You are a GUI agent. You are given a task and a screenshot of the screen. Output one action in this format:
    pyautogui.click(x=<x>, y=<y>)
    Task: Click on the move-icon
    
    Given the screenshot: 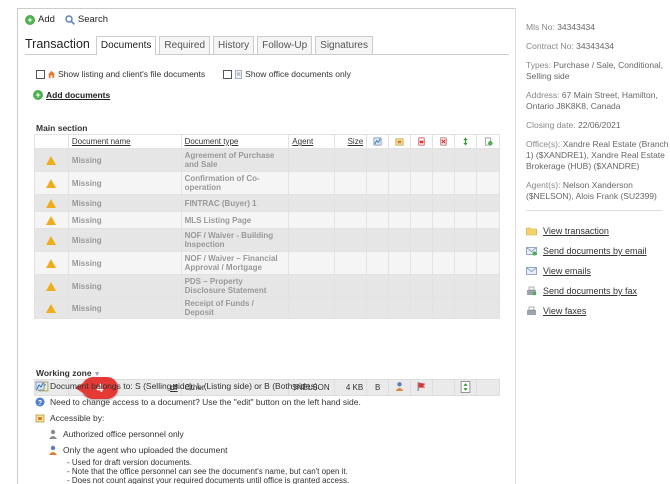 What is the action you would take?
    pyautogui.click(x=465, y=386)
    